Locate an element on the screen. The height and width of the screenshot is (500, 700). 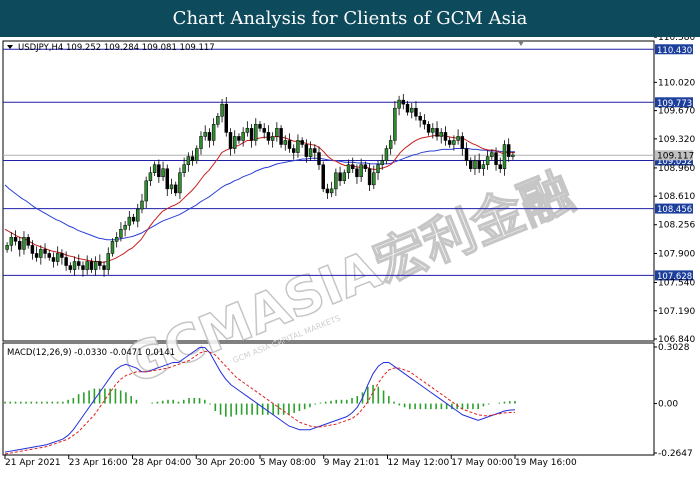
macd-info-line: MACD(12,26,9) -0.0330 -0.0471 0.0141 is located at coordinates (91, 353).